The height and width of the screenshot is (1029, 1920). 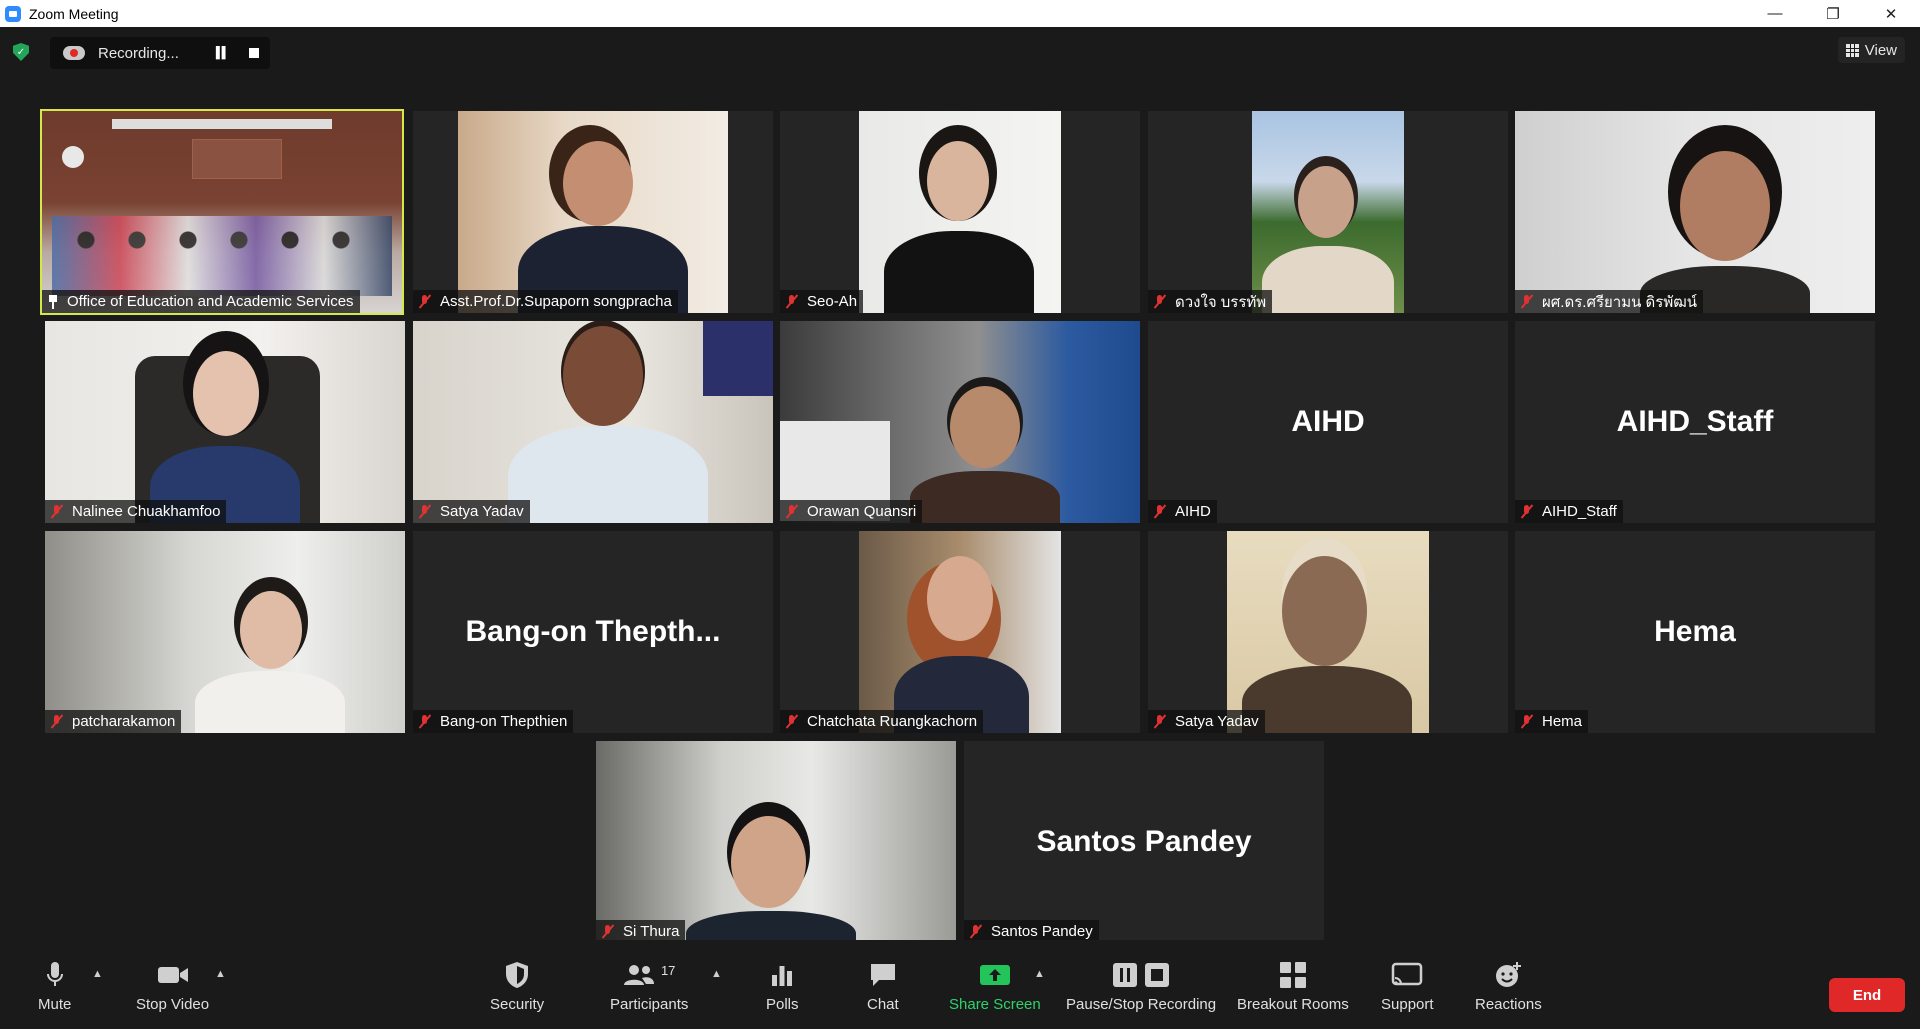 I want to click on stop-recording-icon, so click(x=254, y=53).